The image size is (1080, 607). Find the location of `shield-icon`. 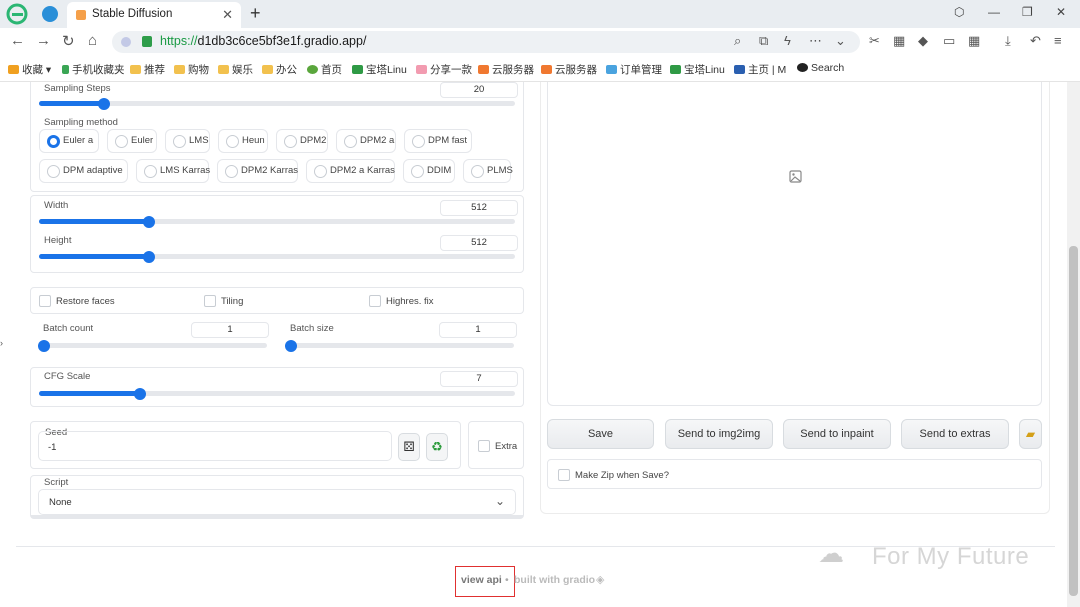

shield-icon is located at coordinates (126, 42).